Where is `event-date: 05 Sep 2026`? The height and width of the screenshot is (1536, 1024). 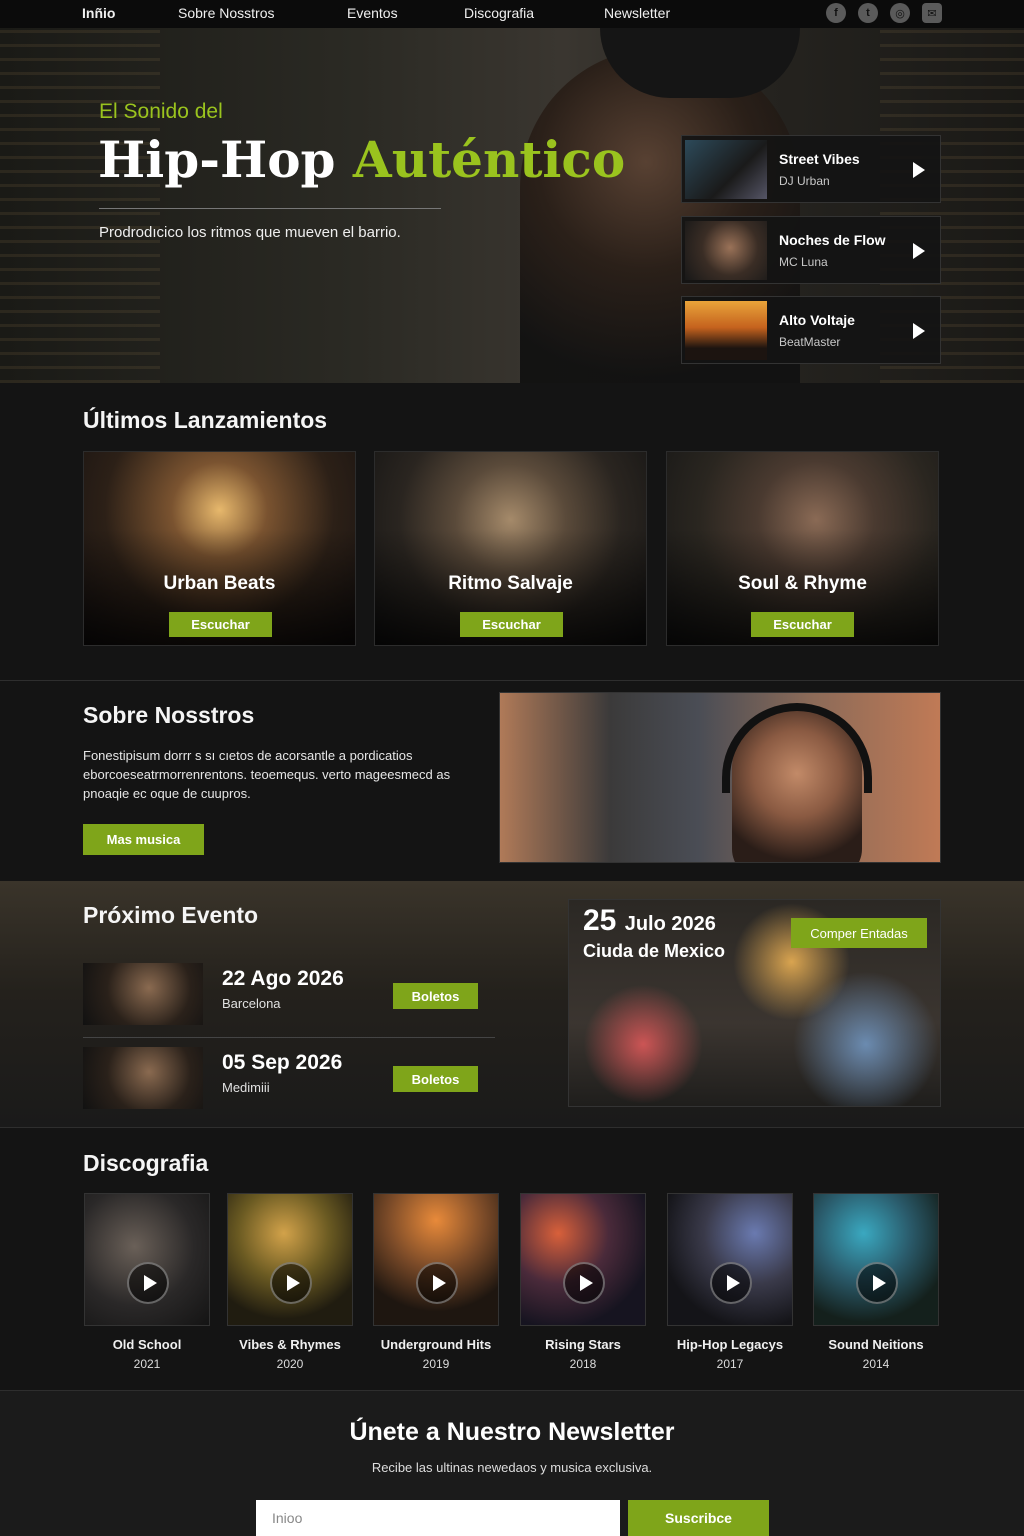 event-date: 05 Sep 2026 is located at coordinates (282, 1062).